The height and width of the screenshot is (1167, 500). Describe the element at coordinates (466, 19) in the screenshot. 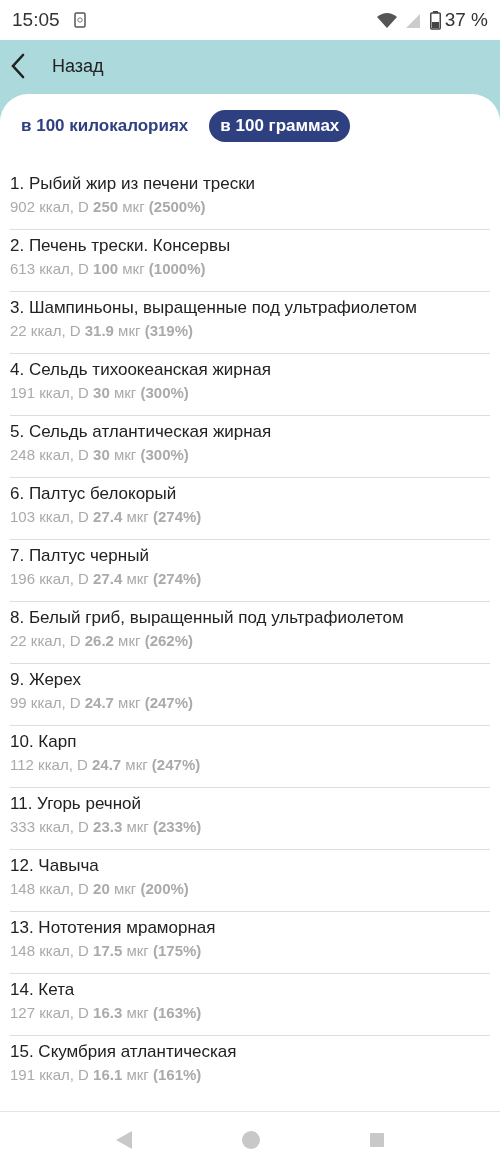

I see `battery-percent: 37 %` at that location.